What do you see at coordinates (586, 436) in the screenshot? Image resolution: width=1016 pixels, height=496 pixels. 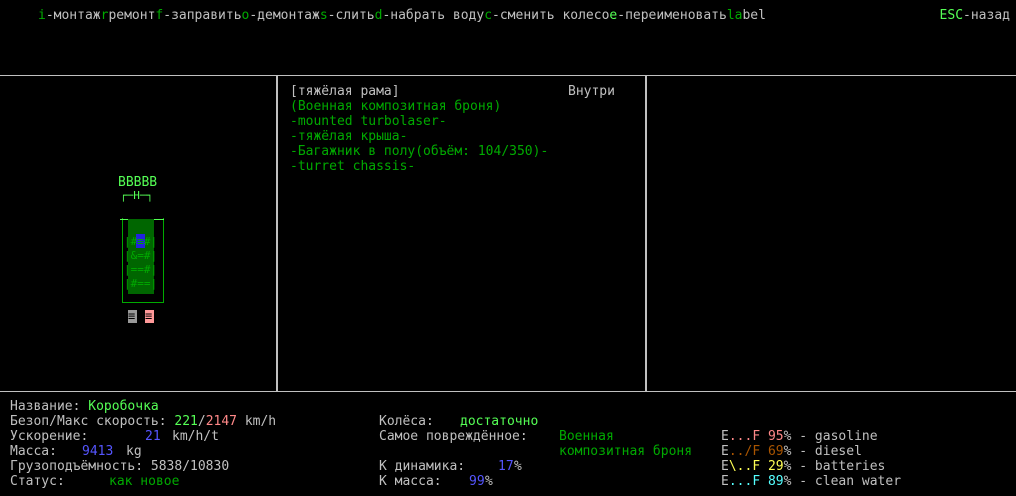 I see `damaged-value-line1: Военная` at bounding box center [586, 436].